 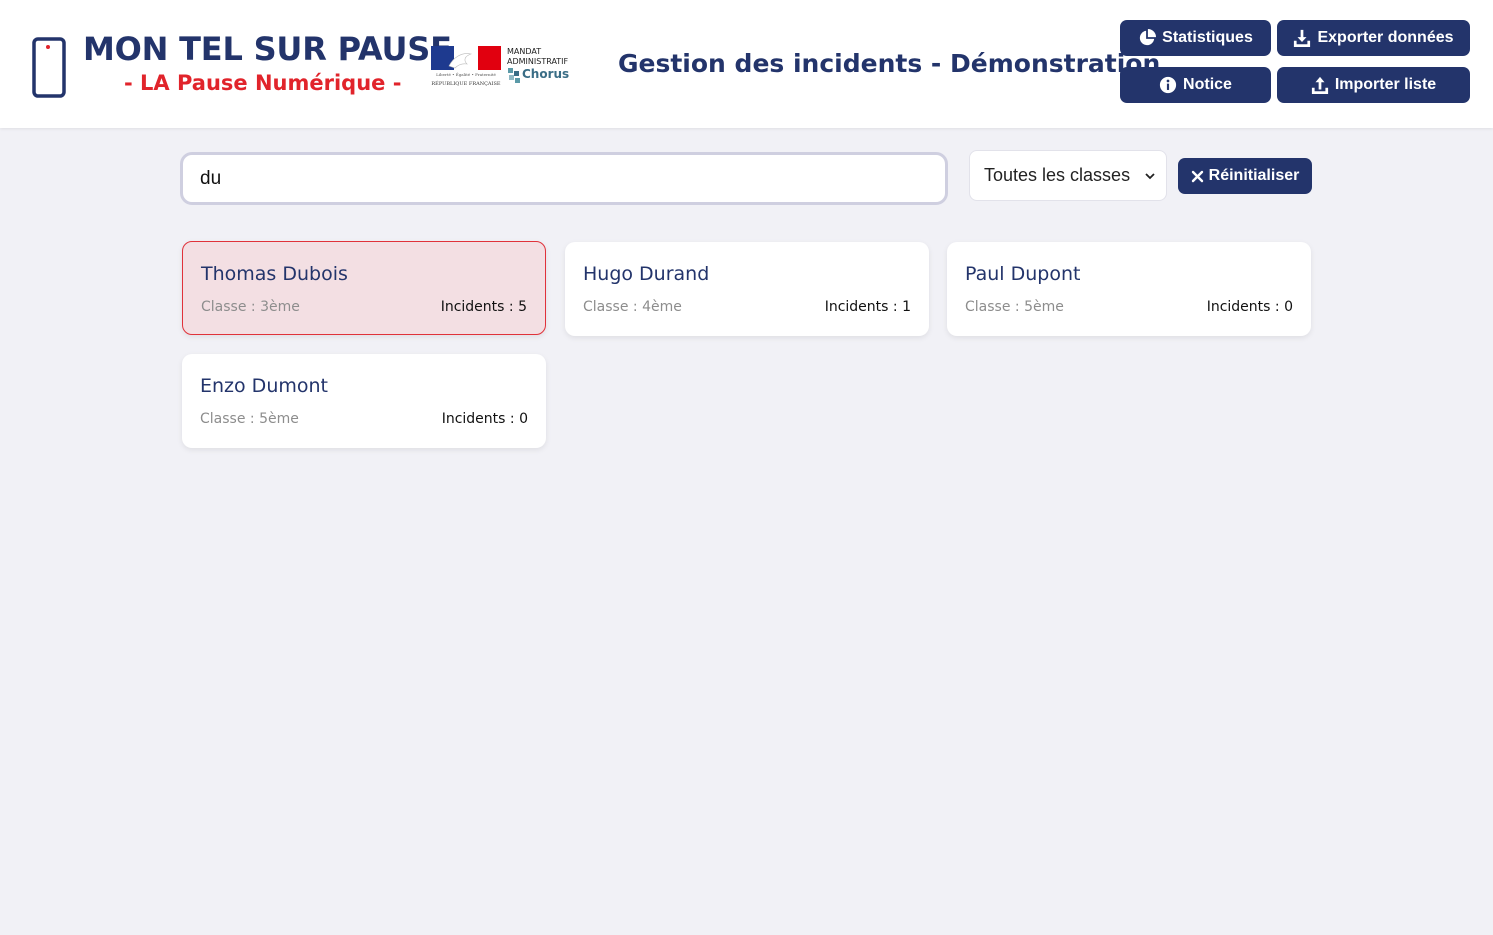 What do you see at coordinates (250, 307) in the screenshot?
I see `student-class: Classe :3ème` at bounding box center [250, 307].